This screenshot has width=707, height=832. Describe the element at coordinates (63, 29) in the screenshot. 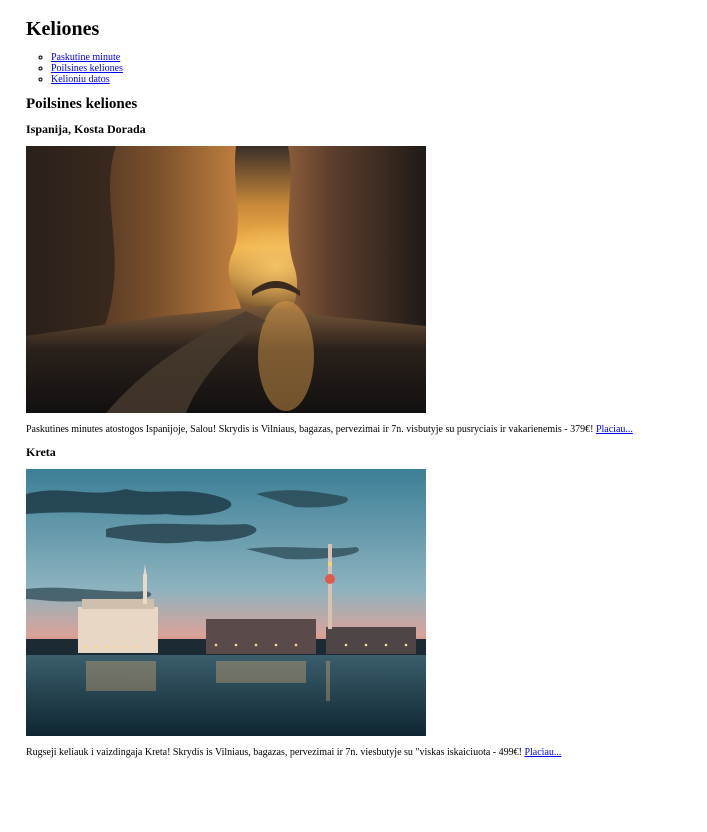

I see `site-title: Keliones` at that location.